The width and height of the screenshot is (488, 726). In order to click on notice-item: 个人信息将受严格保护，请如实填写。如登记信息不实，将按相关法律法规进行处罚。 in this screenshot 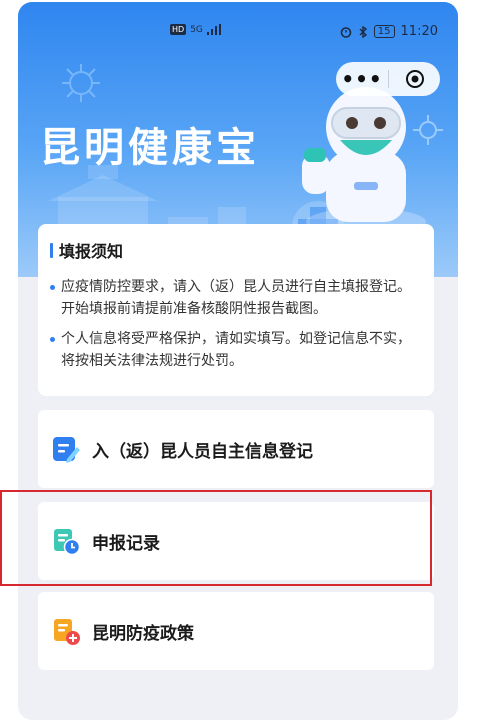, I will do `click(236, 350)`.